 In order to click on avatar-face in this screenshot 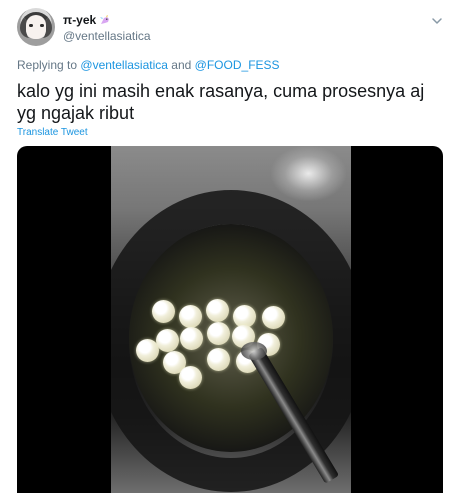, I will do `click(36, 27)`.